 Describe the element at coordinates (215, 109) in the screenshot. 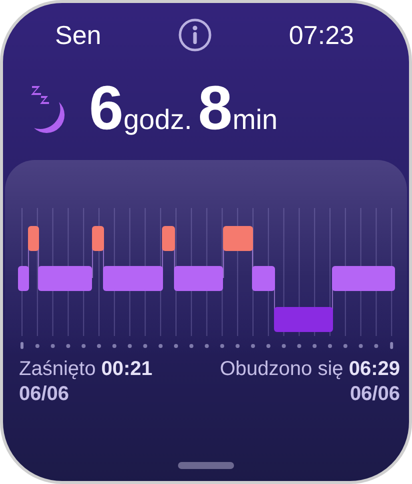

I see `minutes-value: 8` at that location.